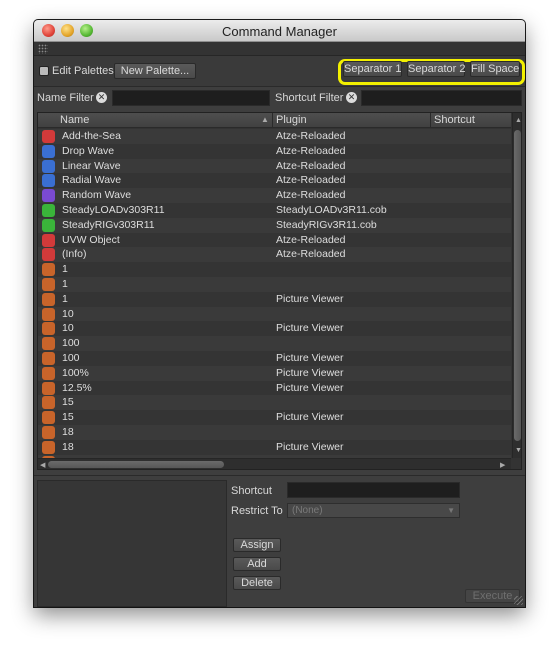 Image resolution: width=560 pixels, height=654 pixels. Describe the element at coordinates (48, 151) in the screenshot. I see `drop-wave-icon` at that location.